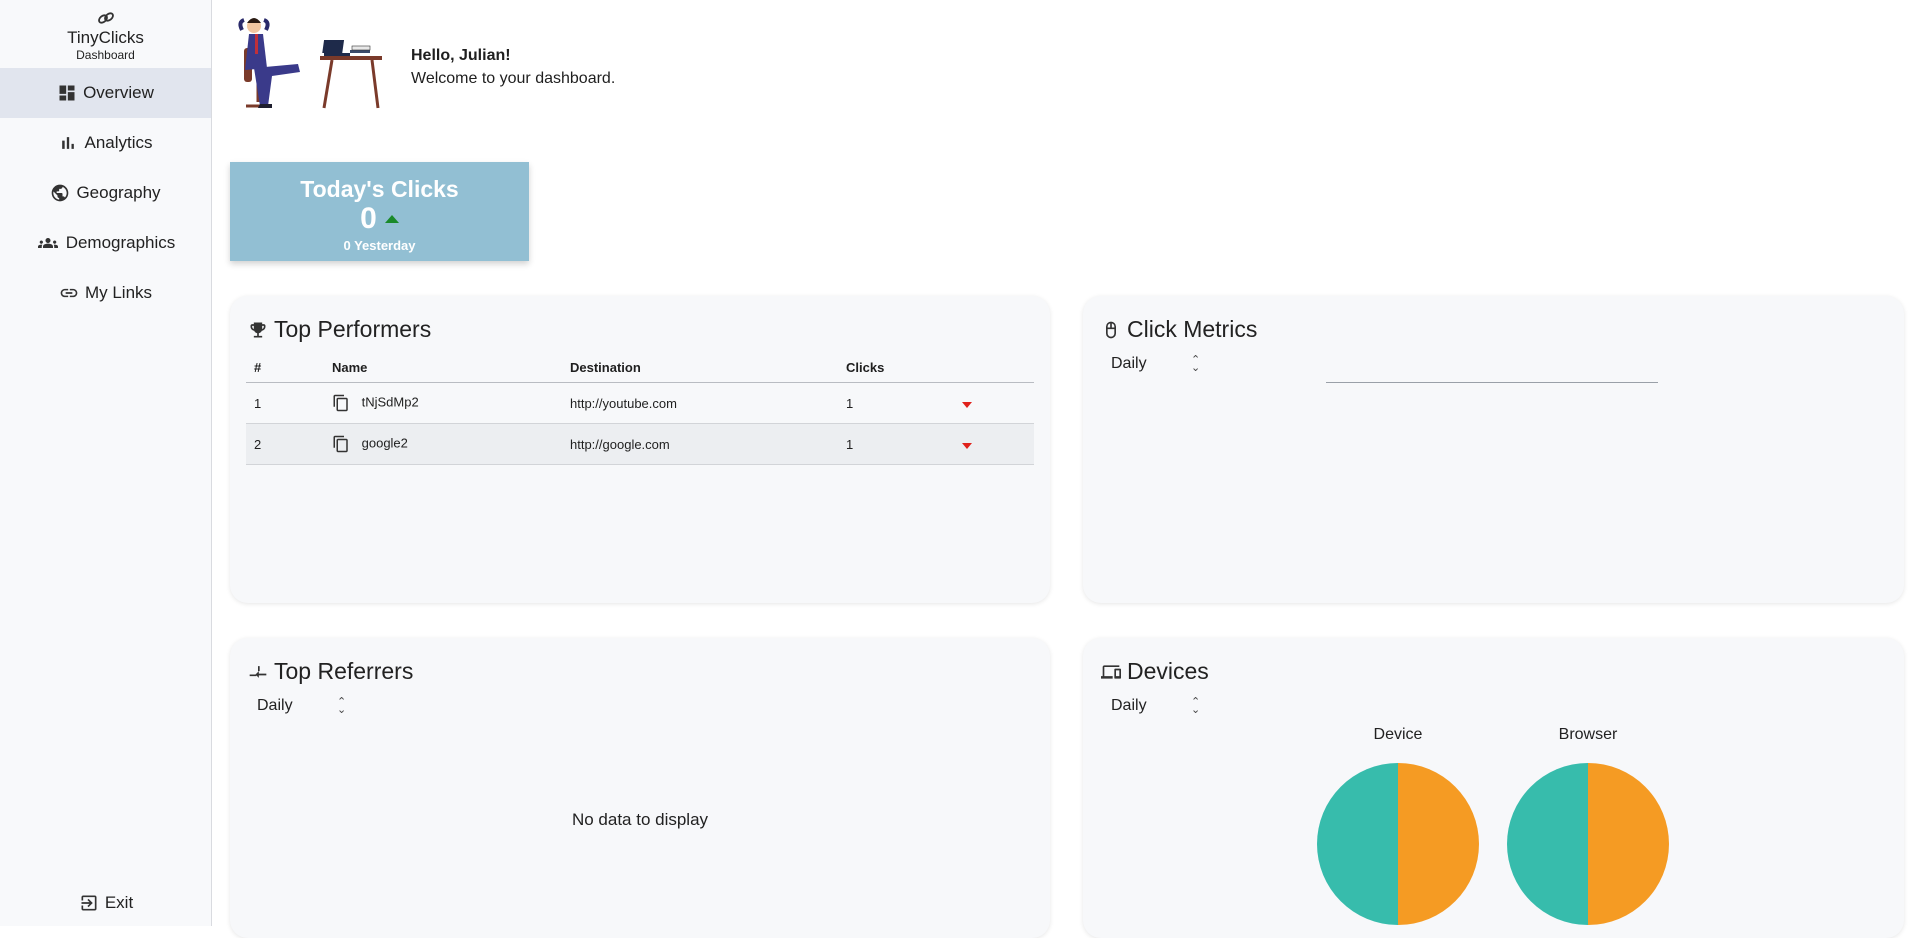 This screenshot has width=1916, height=938. What do you see at coordinates (1398, 734) in the screenshot?
I see `device-chart-title: Device` at bounding box center [1398, 734].